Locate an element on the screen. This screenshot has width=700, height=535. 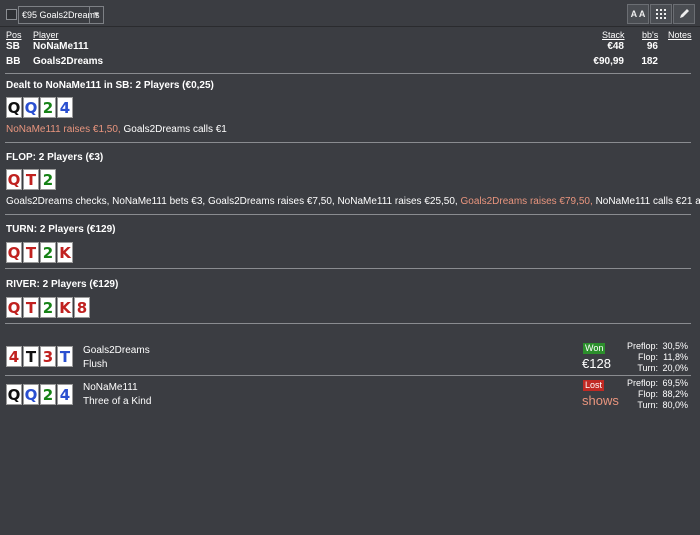
equity-value: 11,8% is located at coordinates (675, 357).